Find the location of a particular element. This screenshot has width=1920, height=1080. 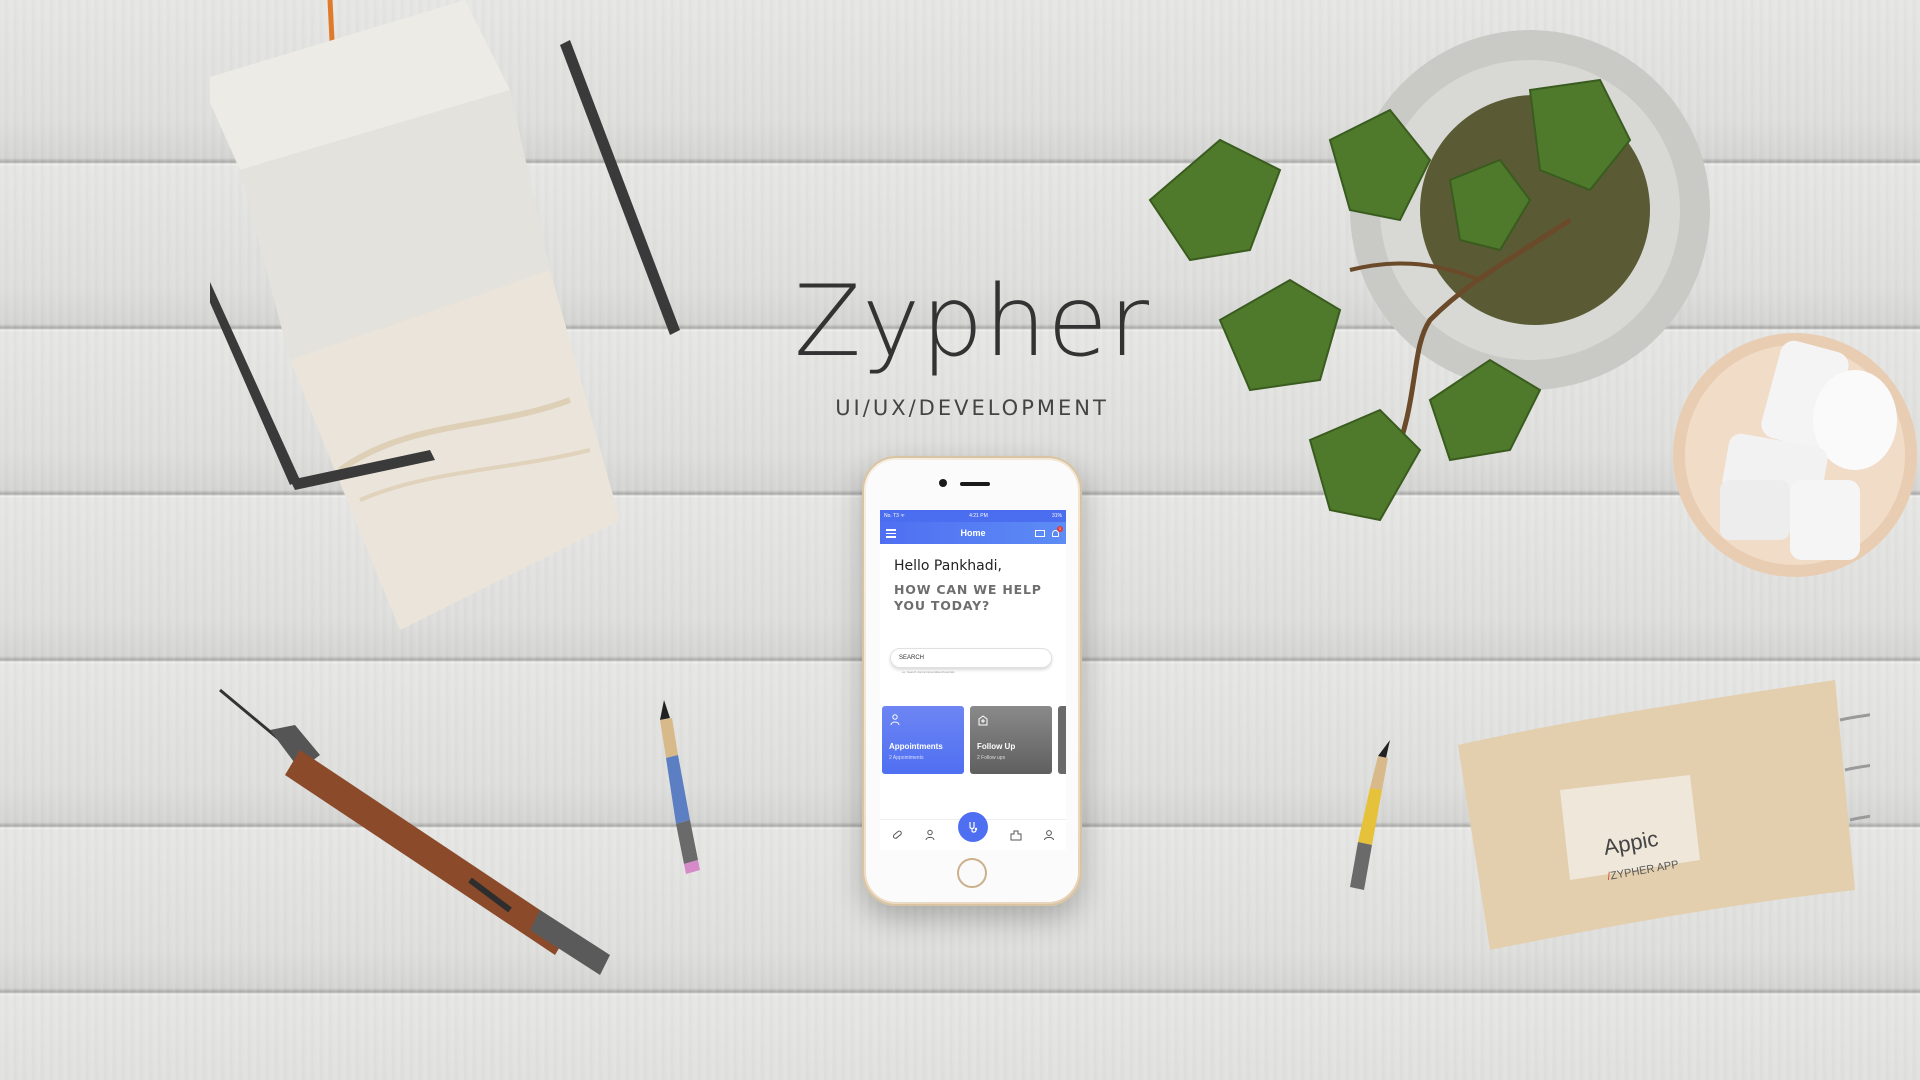

hospital-icon is located at coordinates (983, 720).